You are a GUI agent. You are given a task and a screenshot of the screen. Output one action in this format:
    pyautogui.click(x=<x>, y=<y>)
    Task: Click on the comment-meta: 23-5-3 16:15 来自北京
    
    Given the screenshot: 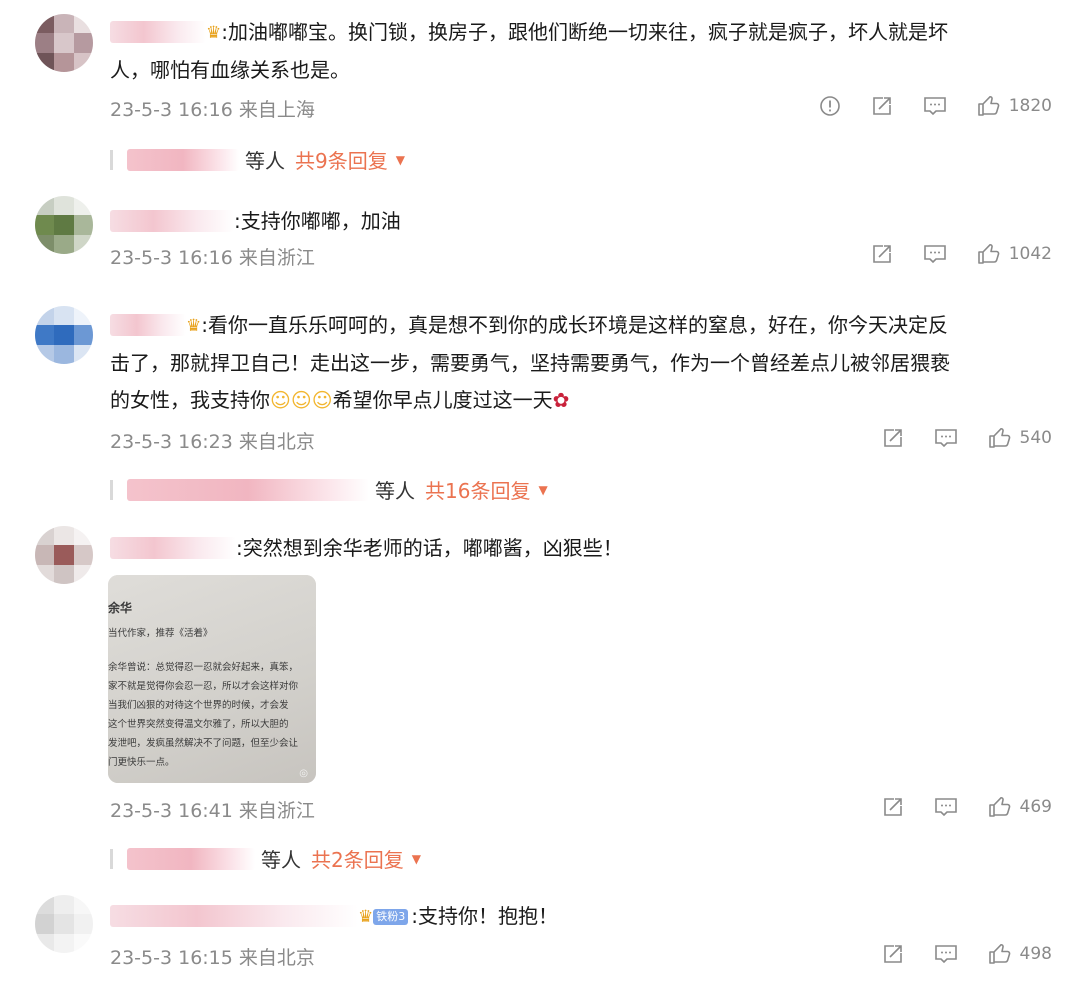 What is the action you would take?
    pyautogui.click(x=212, y=958)
    